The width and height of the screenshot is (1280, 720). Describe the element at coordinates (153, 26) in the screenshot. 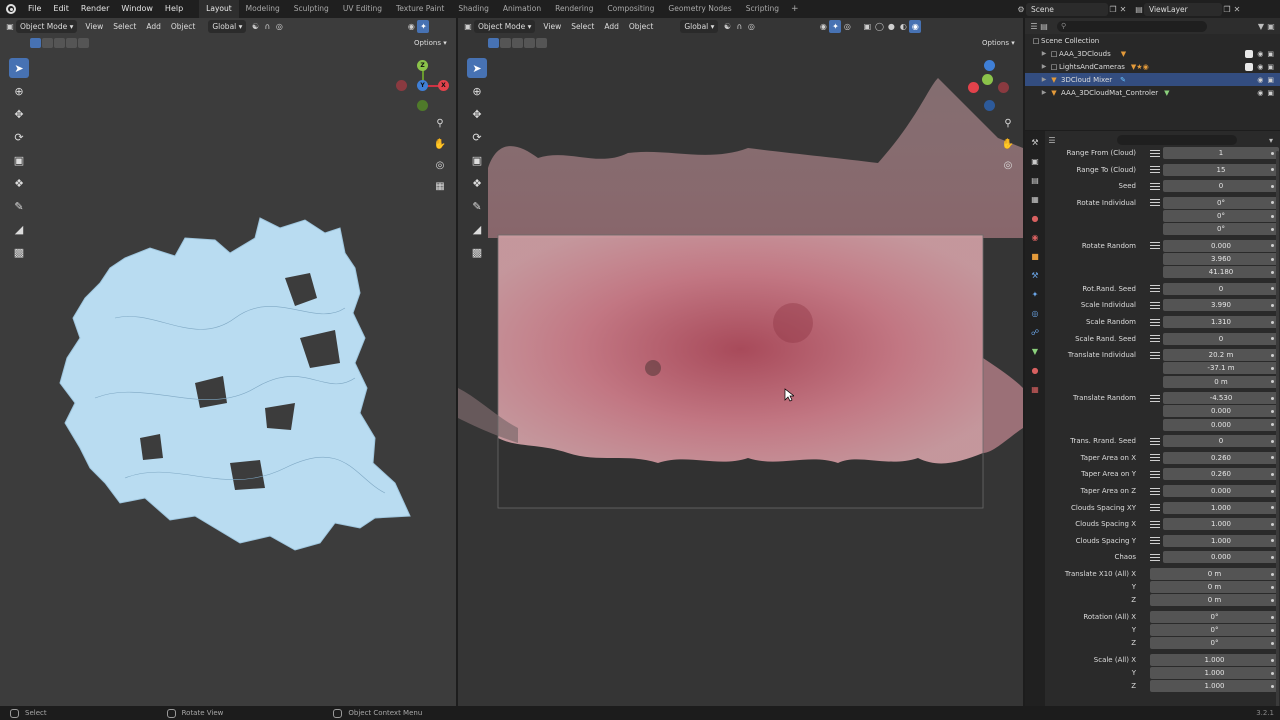

I see `left-menu-add: Add` at that location.